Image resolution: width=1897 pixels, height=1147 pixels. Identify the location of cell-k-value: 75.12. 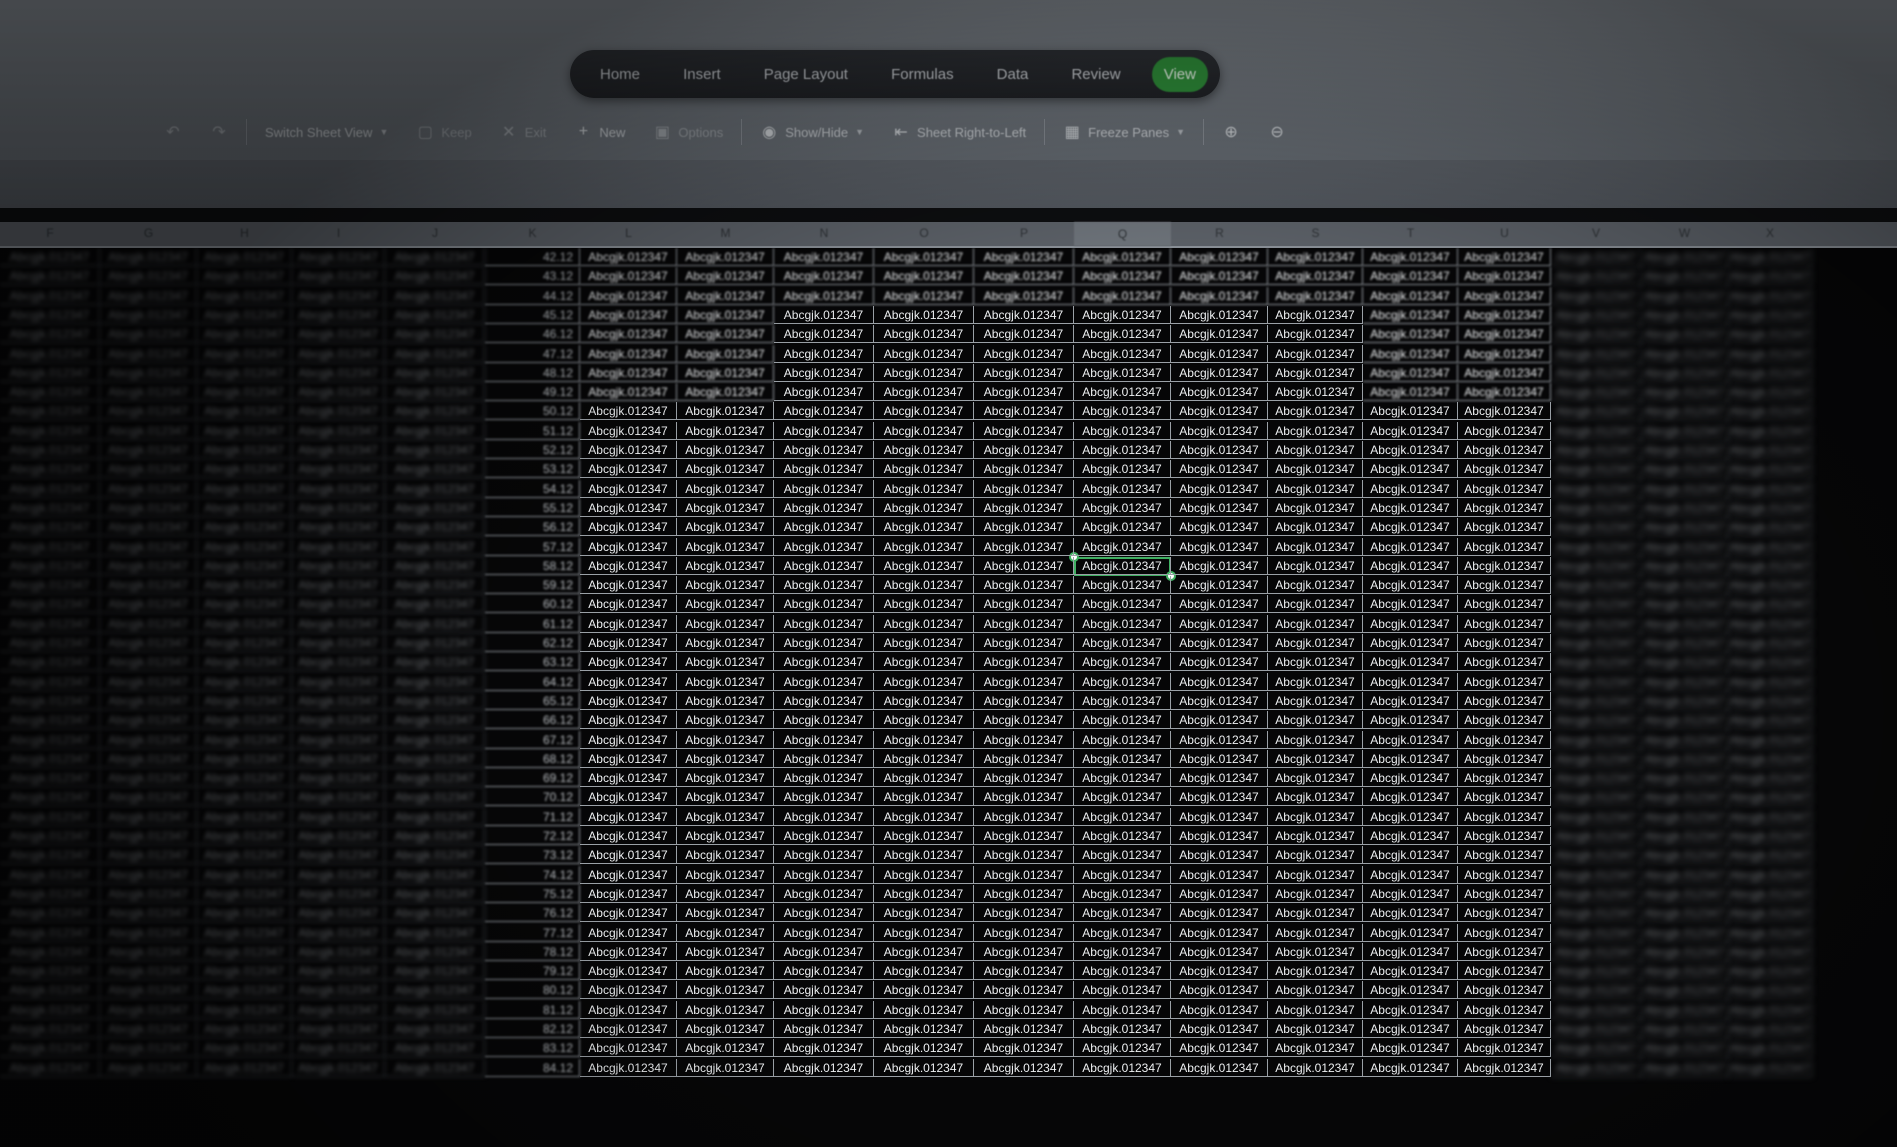
(532, 893).